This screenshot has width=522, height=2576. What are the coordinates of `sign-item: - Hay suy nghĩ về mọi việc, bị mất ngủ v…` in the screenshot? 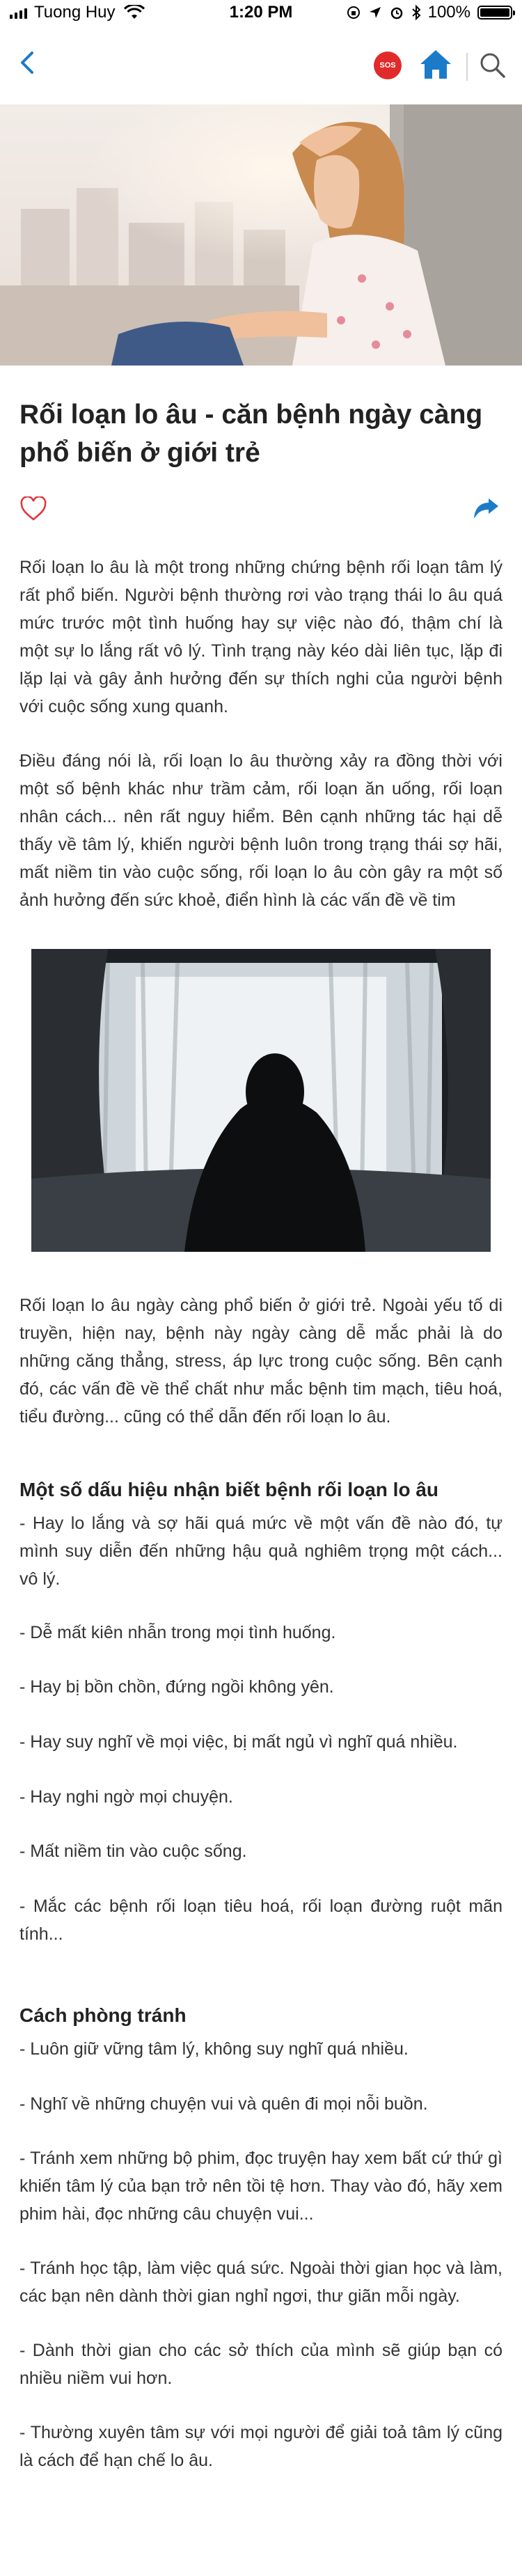 It's located at (238, 1742).